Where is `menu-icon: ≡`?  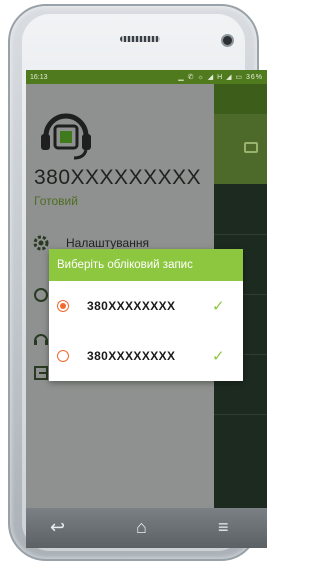
menu-icon: ≡ is located at coordinates (223, 527).